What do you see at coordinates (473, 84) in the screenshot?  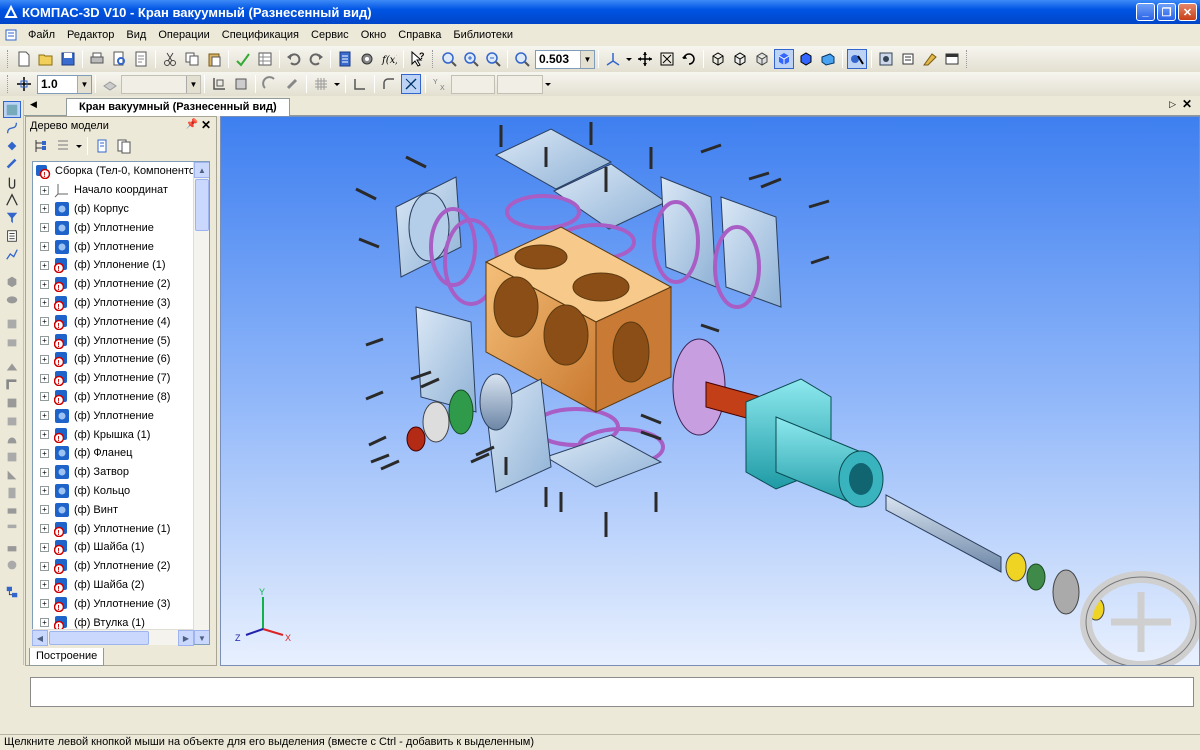 I see `coord-x-field` at bounding box center [473, 84].